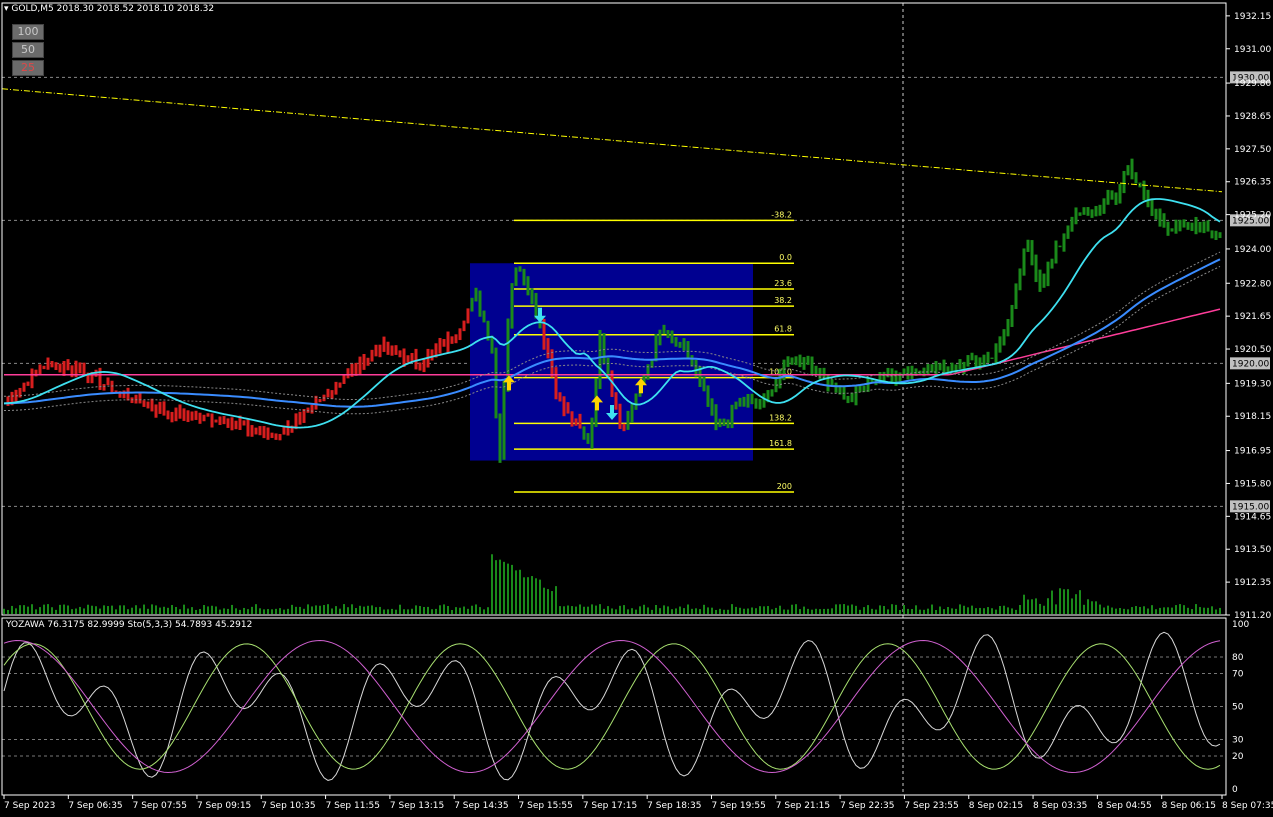  I want to click on time-tick-label: 7 Sep 22:35, so click(867, 806).